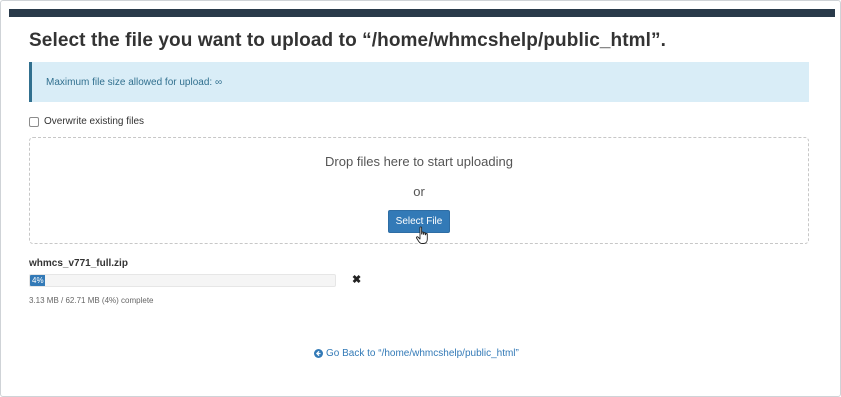 The image size is (841, 397). Describe the element at coordinates (422, 13) in the screenshot. I see `top-header-bar` at that location.